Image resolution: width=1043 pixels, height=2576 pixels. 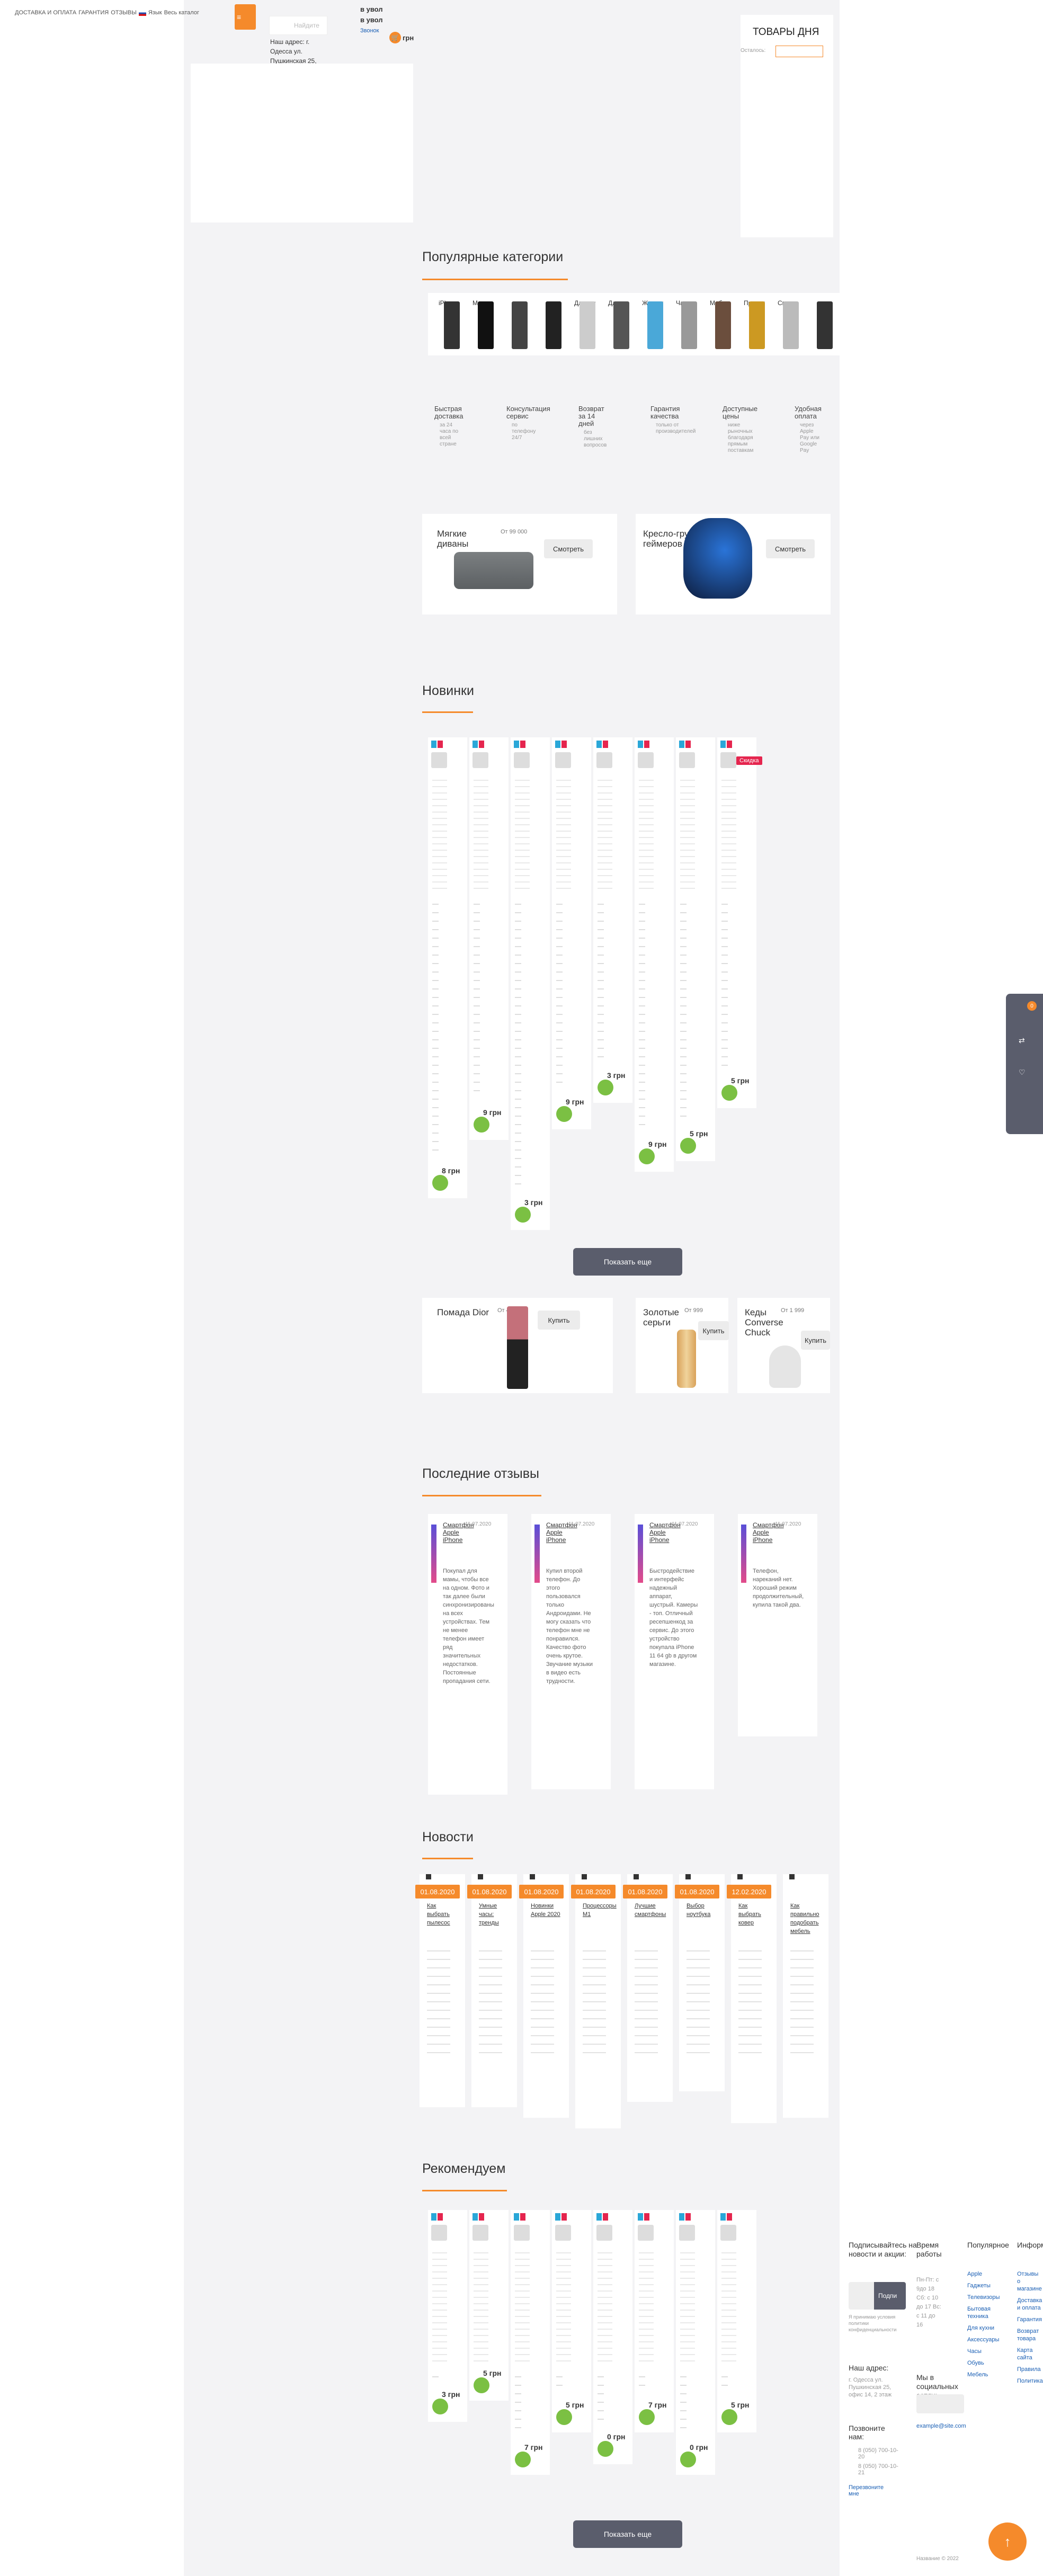 What do you see at coordinates (559, 1320) in the screenshot?
I see `mini-promo-lipstick-button: Купить` at bounding box center [559, 1320].